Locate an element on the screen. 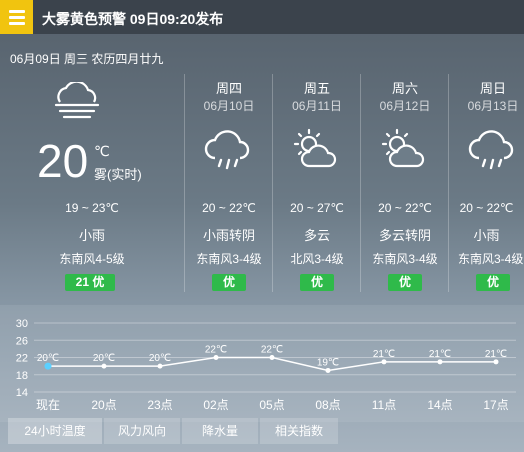 Image resolution: width=524 pixels, height=452 pixels. forecast-temp-range: 20 ~ 27℃ is located at coordinates (317, 208).